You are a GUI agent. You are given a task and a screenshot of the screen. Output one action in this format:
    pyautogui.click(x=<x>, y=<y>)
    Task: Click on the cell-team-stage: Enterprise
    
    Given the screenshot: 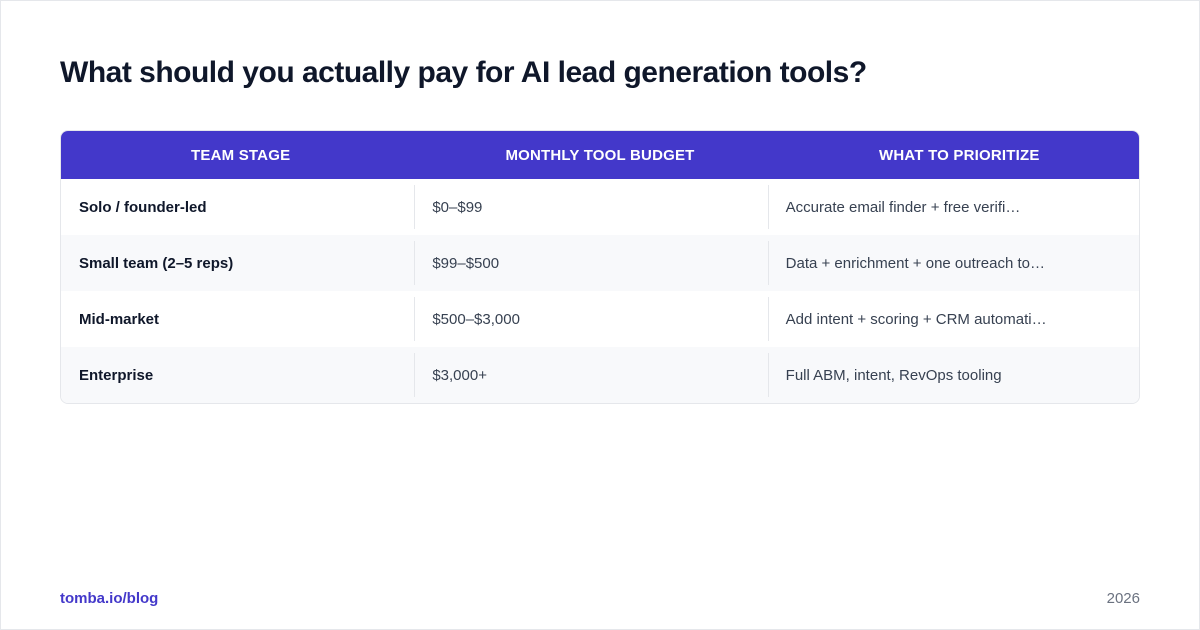 What is the action you would take?
    pyautogui.click(x=116, y=375)
    